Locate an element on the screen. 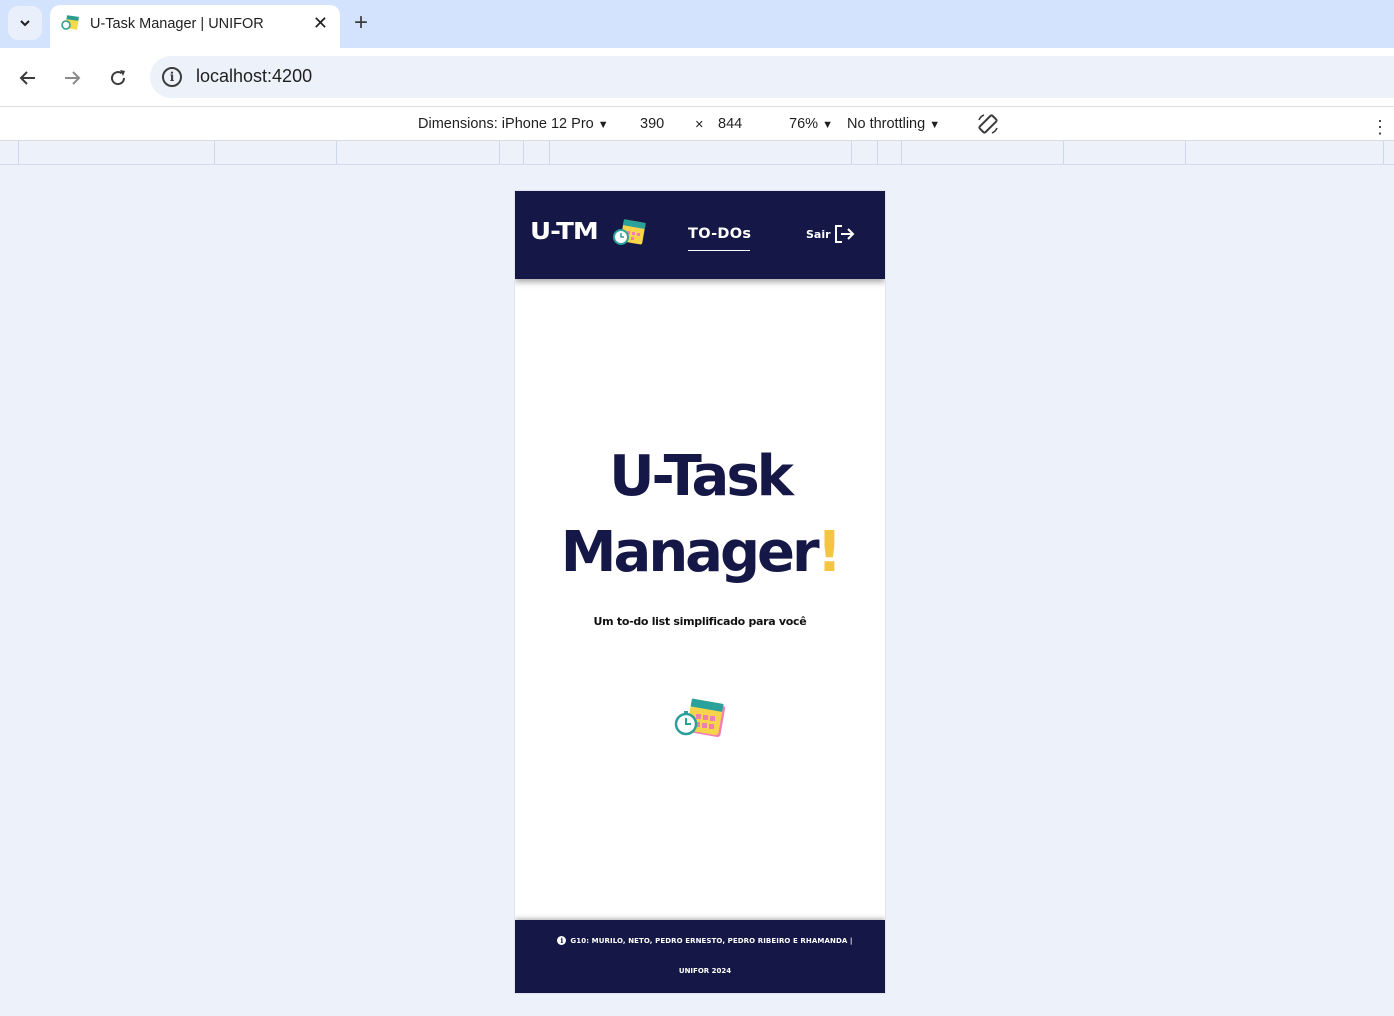  footer-year: UNIFOR 2024 is located at coordinates (705, 971).